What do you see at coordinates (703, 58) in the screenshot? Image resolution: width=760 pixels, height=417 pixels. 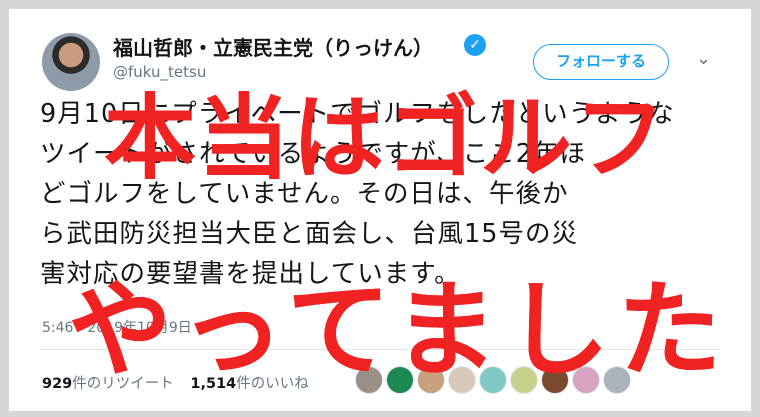 I see `chevron-down-icon: ⌄` at bounding box center [703, 58].